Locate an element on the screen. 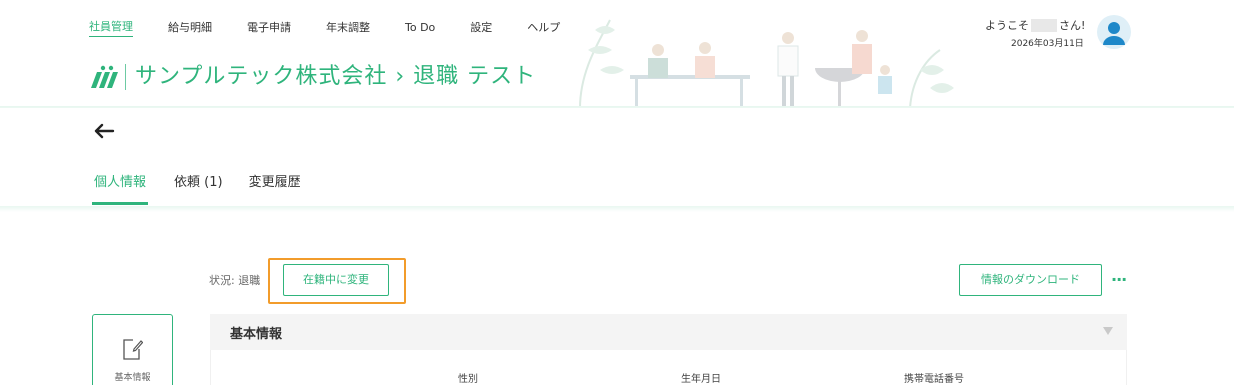  nav-item-settings: 設定 is located at coordinates (481, 28).